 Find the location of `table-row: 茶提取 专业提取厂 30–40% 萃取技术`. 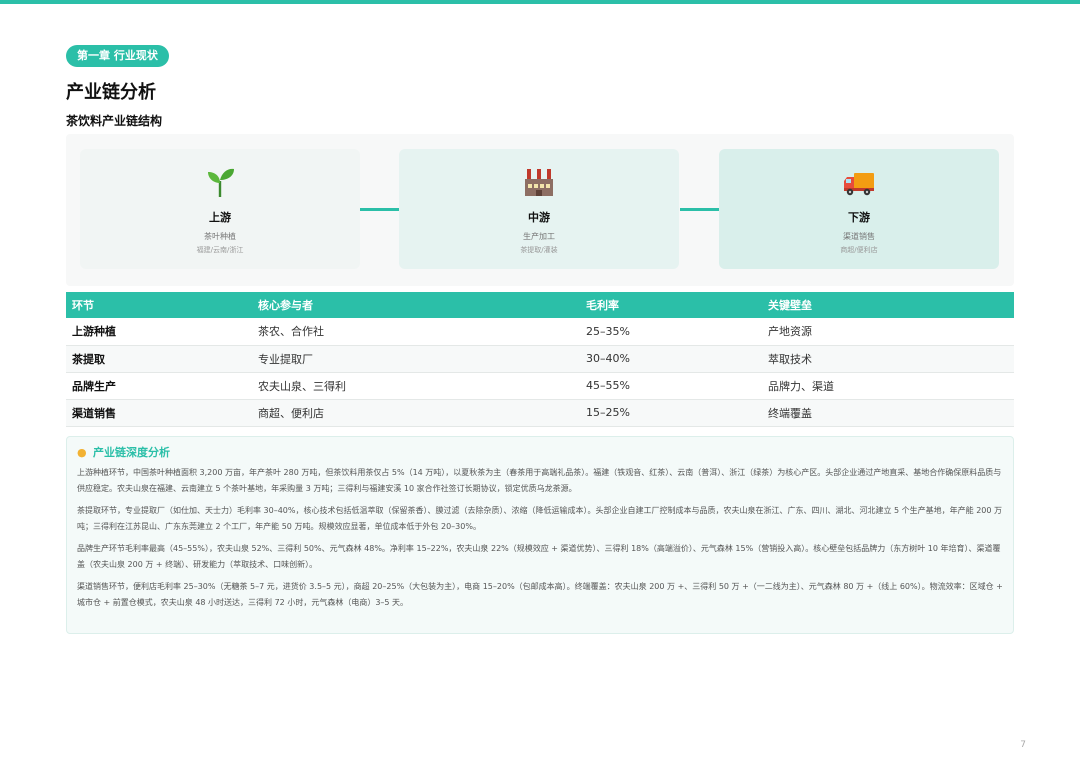

table-row: 茶提取 专业提取厂 30–40% 萃取技术 is located at coordinates (540, 359).